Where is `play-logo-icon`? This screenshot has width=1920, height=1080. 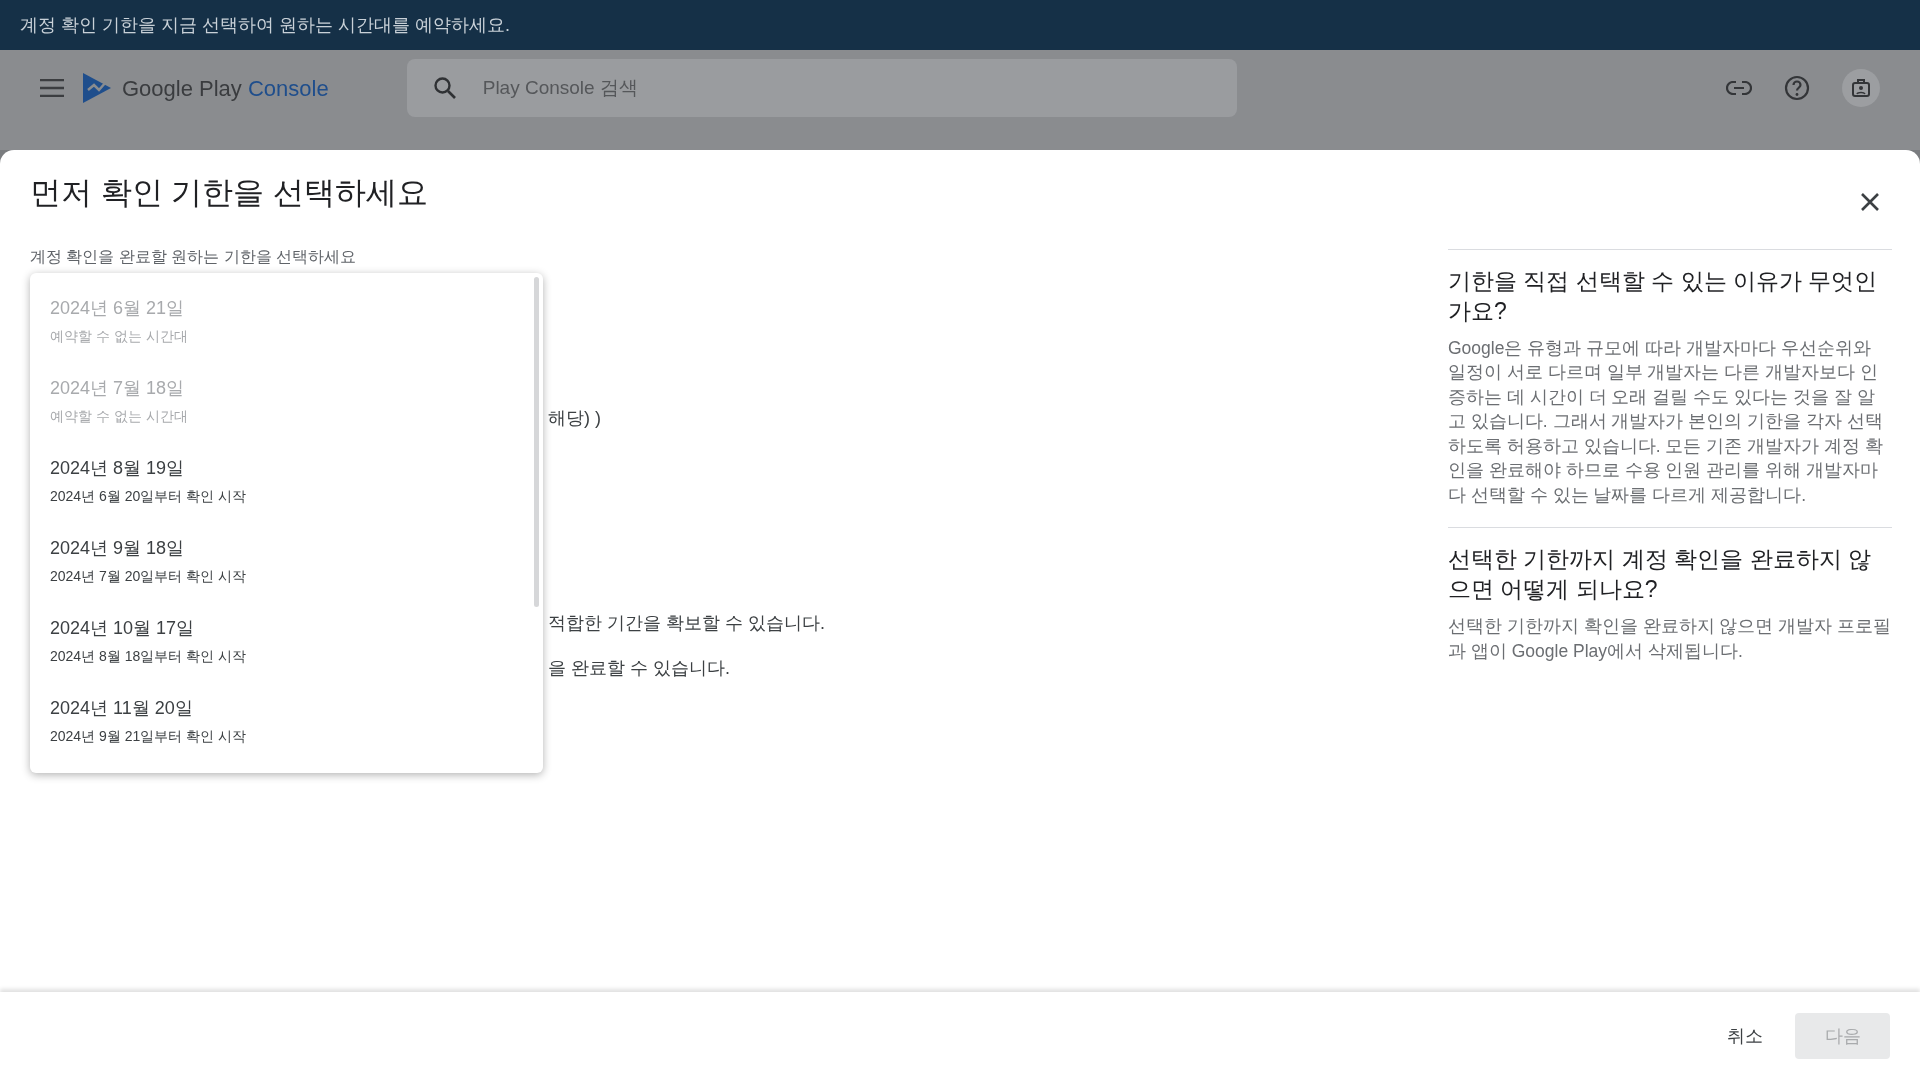 play-logo-icon is located at coordinates (97, 88).